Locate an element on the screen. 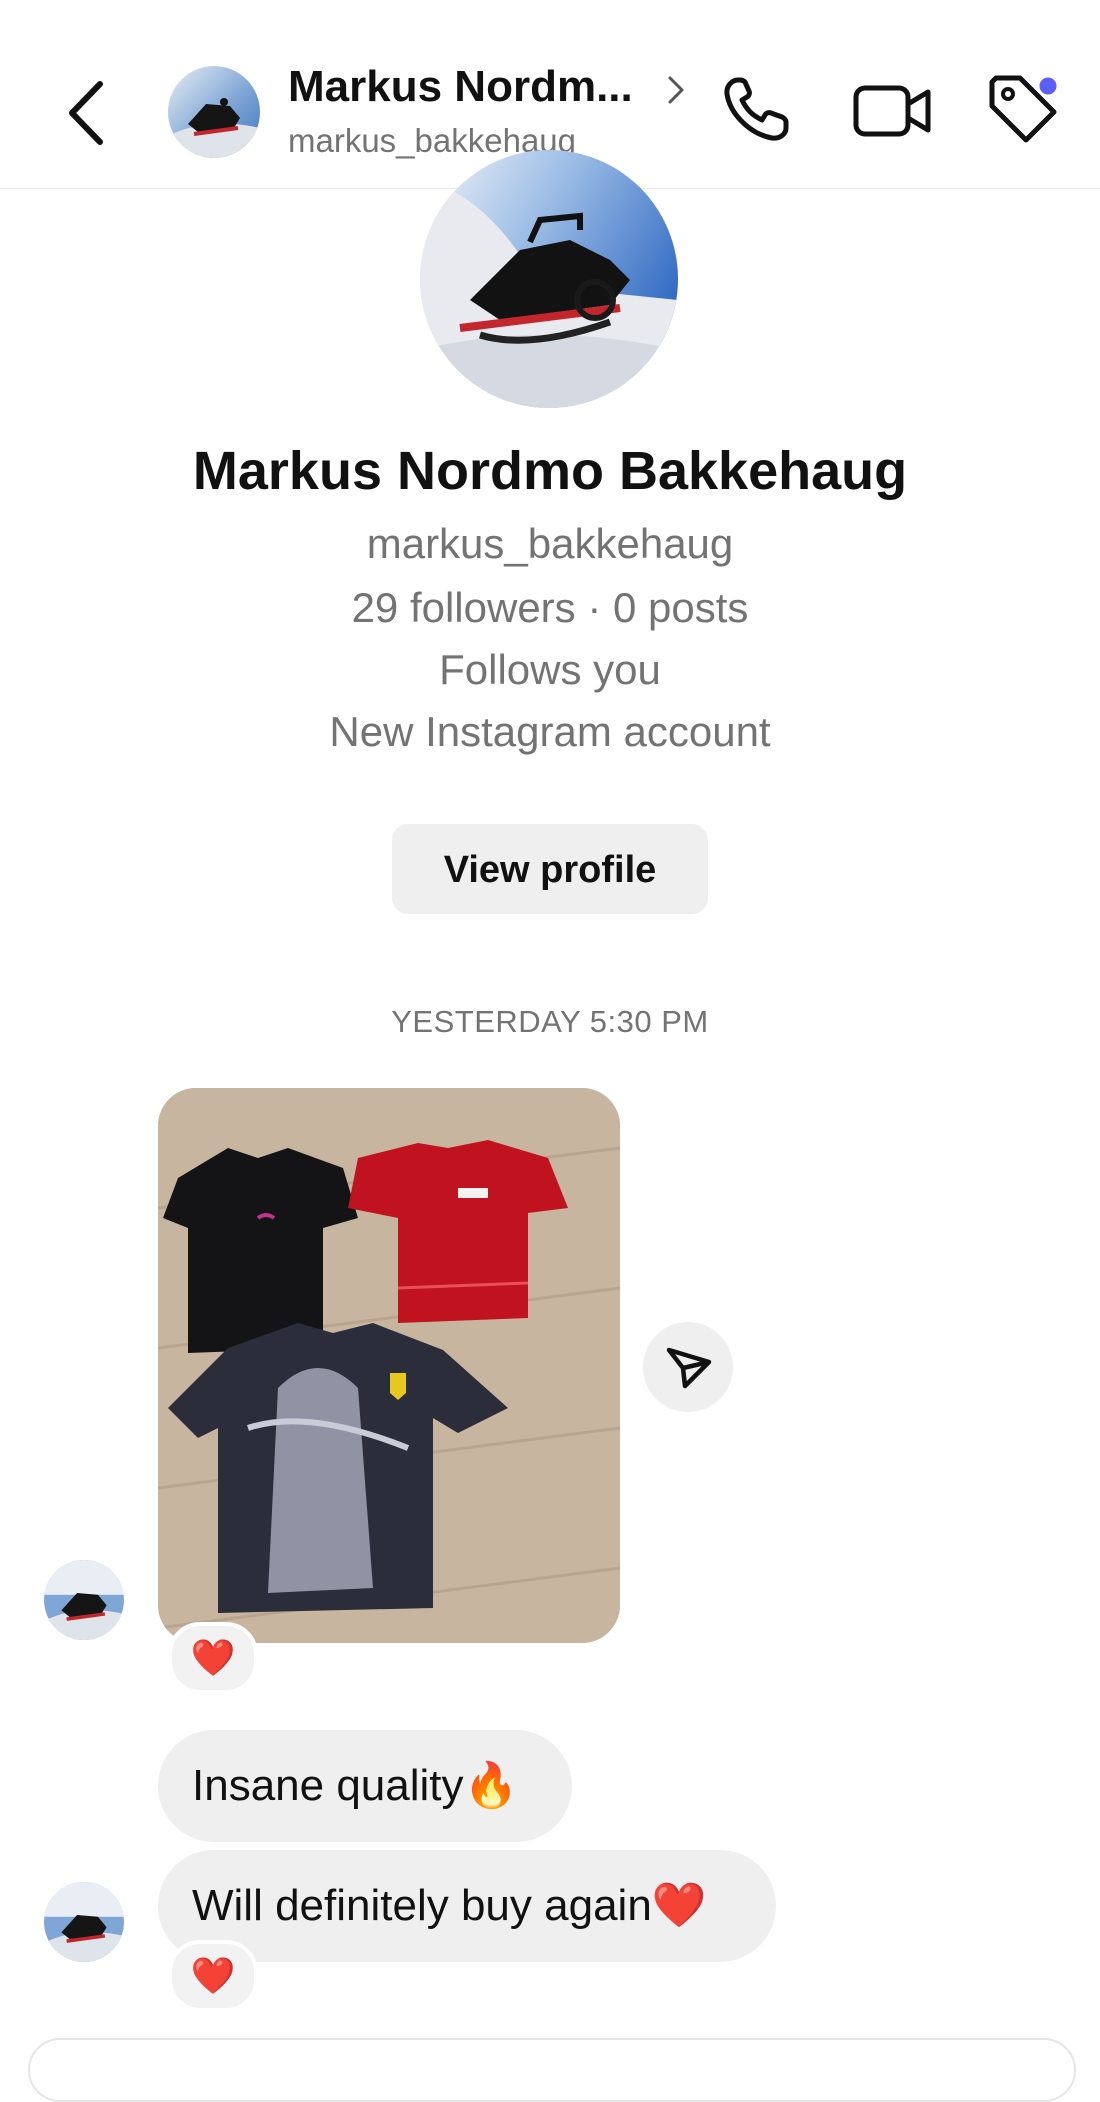  follows-you-label: Follows you is located at coordinates (550, 669).